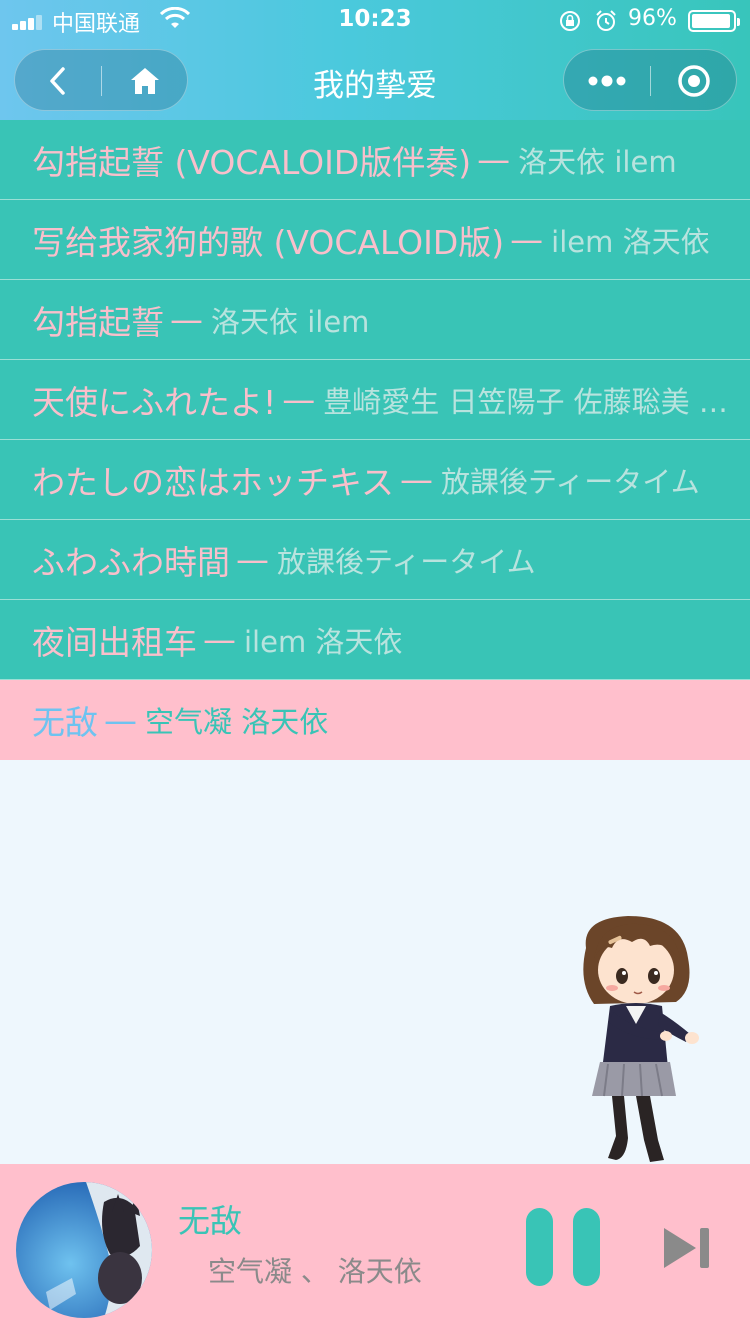  I want to click on song-item: わたしの恋はホッチキス — 放課後ティータイム, so click(375, 480).